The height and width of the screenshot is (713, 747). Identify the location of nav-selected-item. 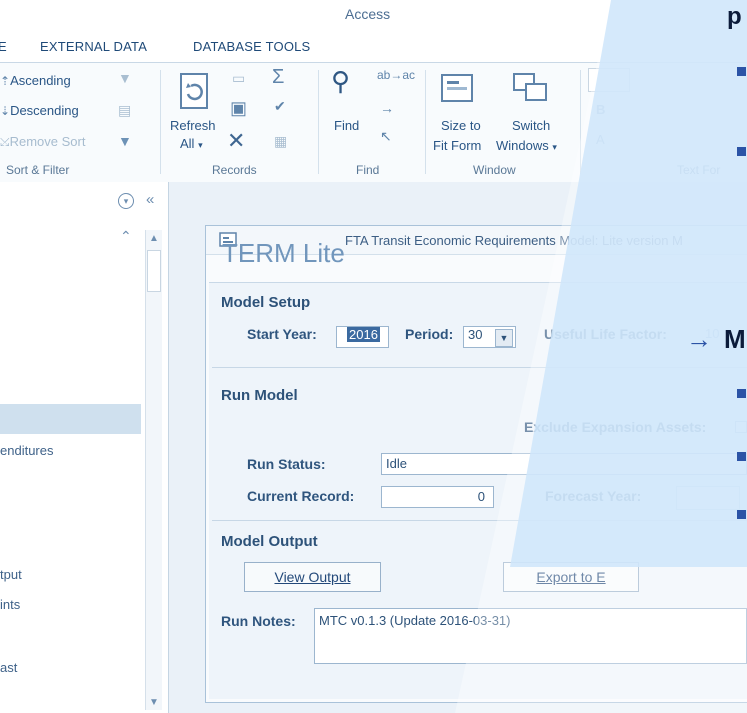
(70, 419).